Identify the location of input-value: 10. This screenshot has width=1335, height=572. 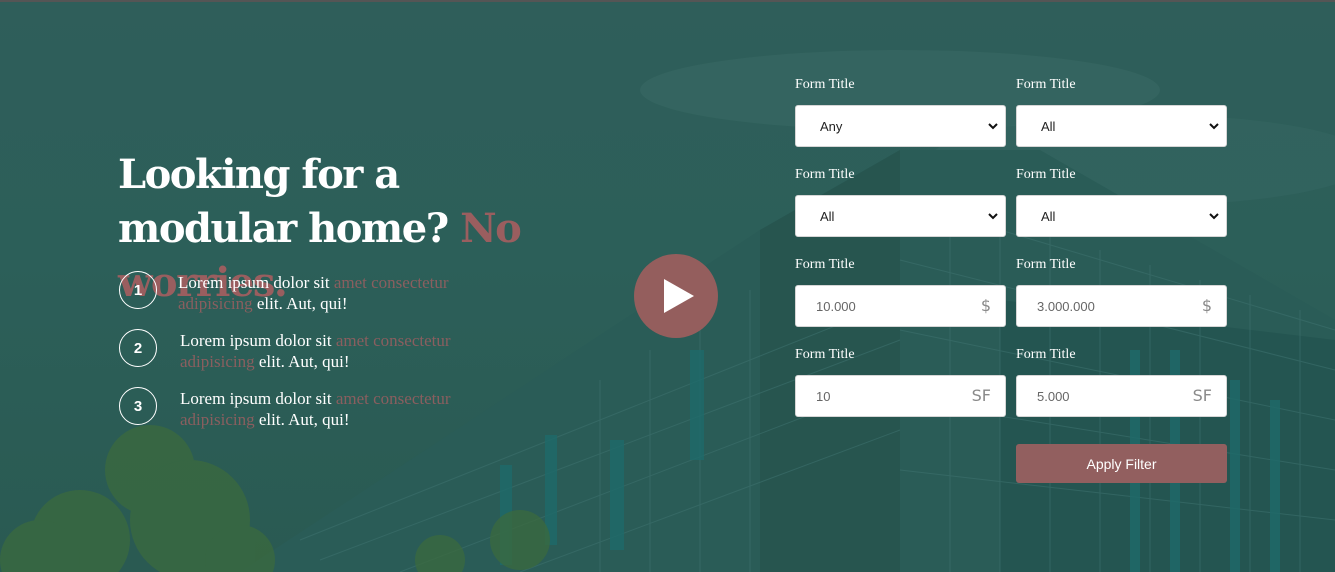
(823, 396).